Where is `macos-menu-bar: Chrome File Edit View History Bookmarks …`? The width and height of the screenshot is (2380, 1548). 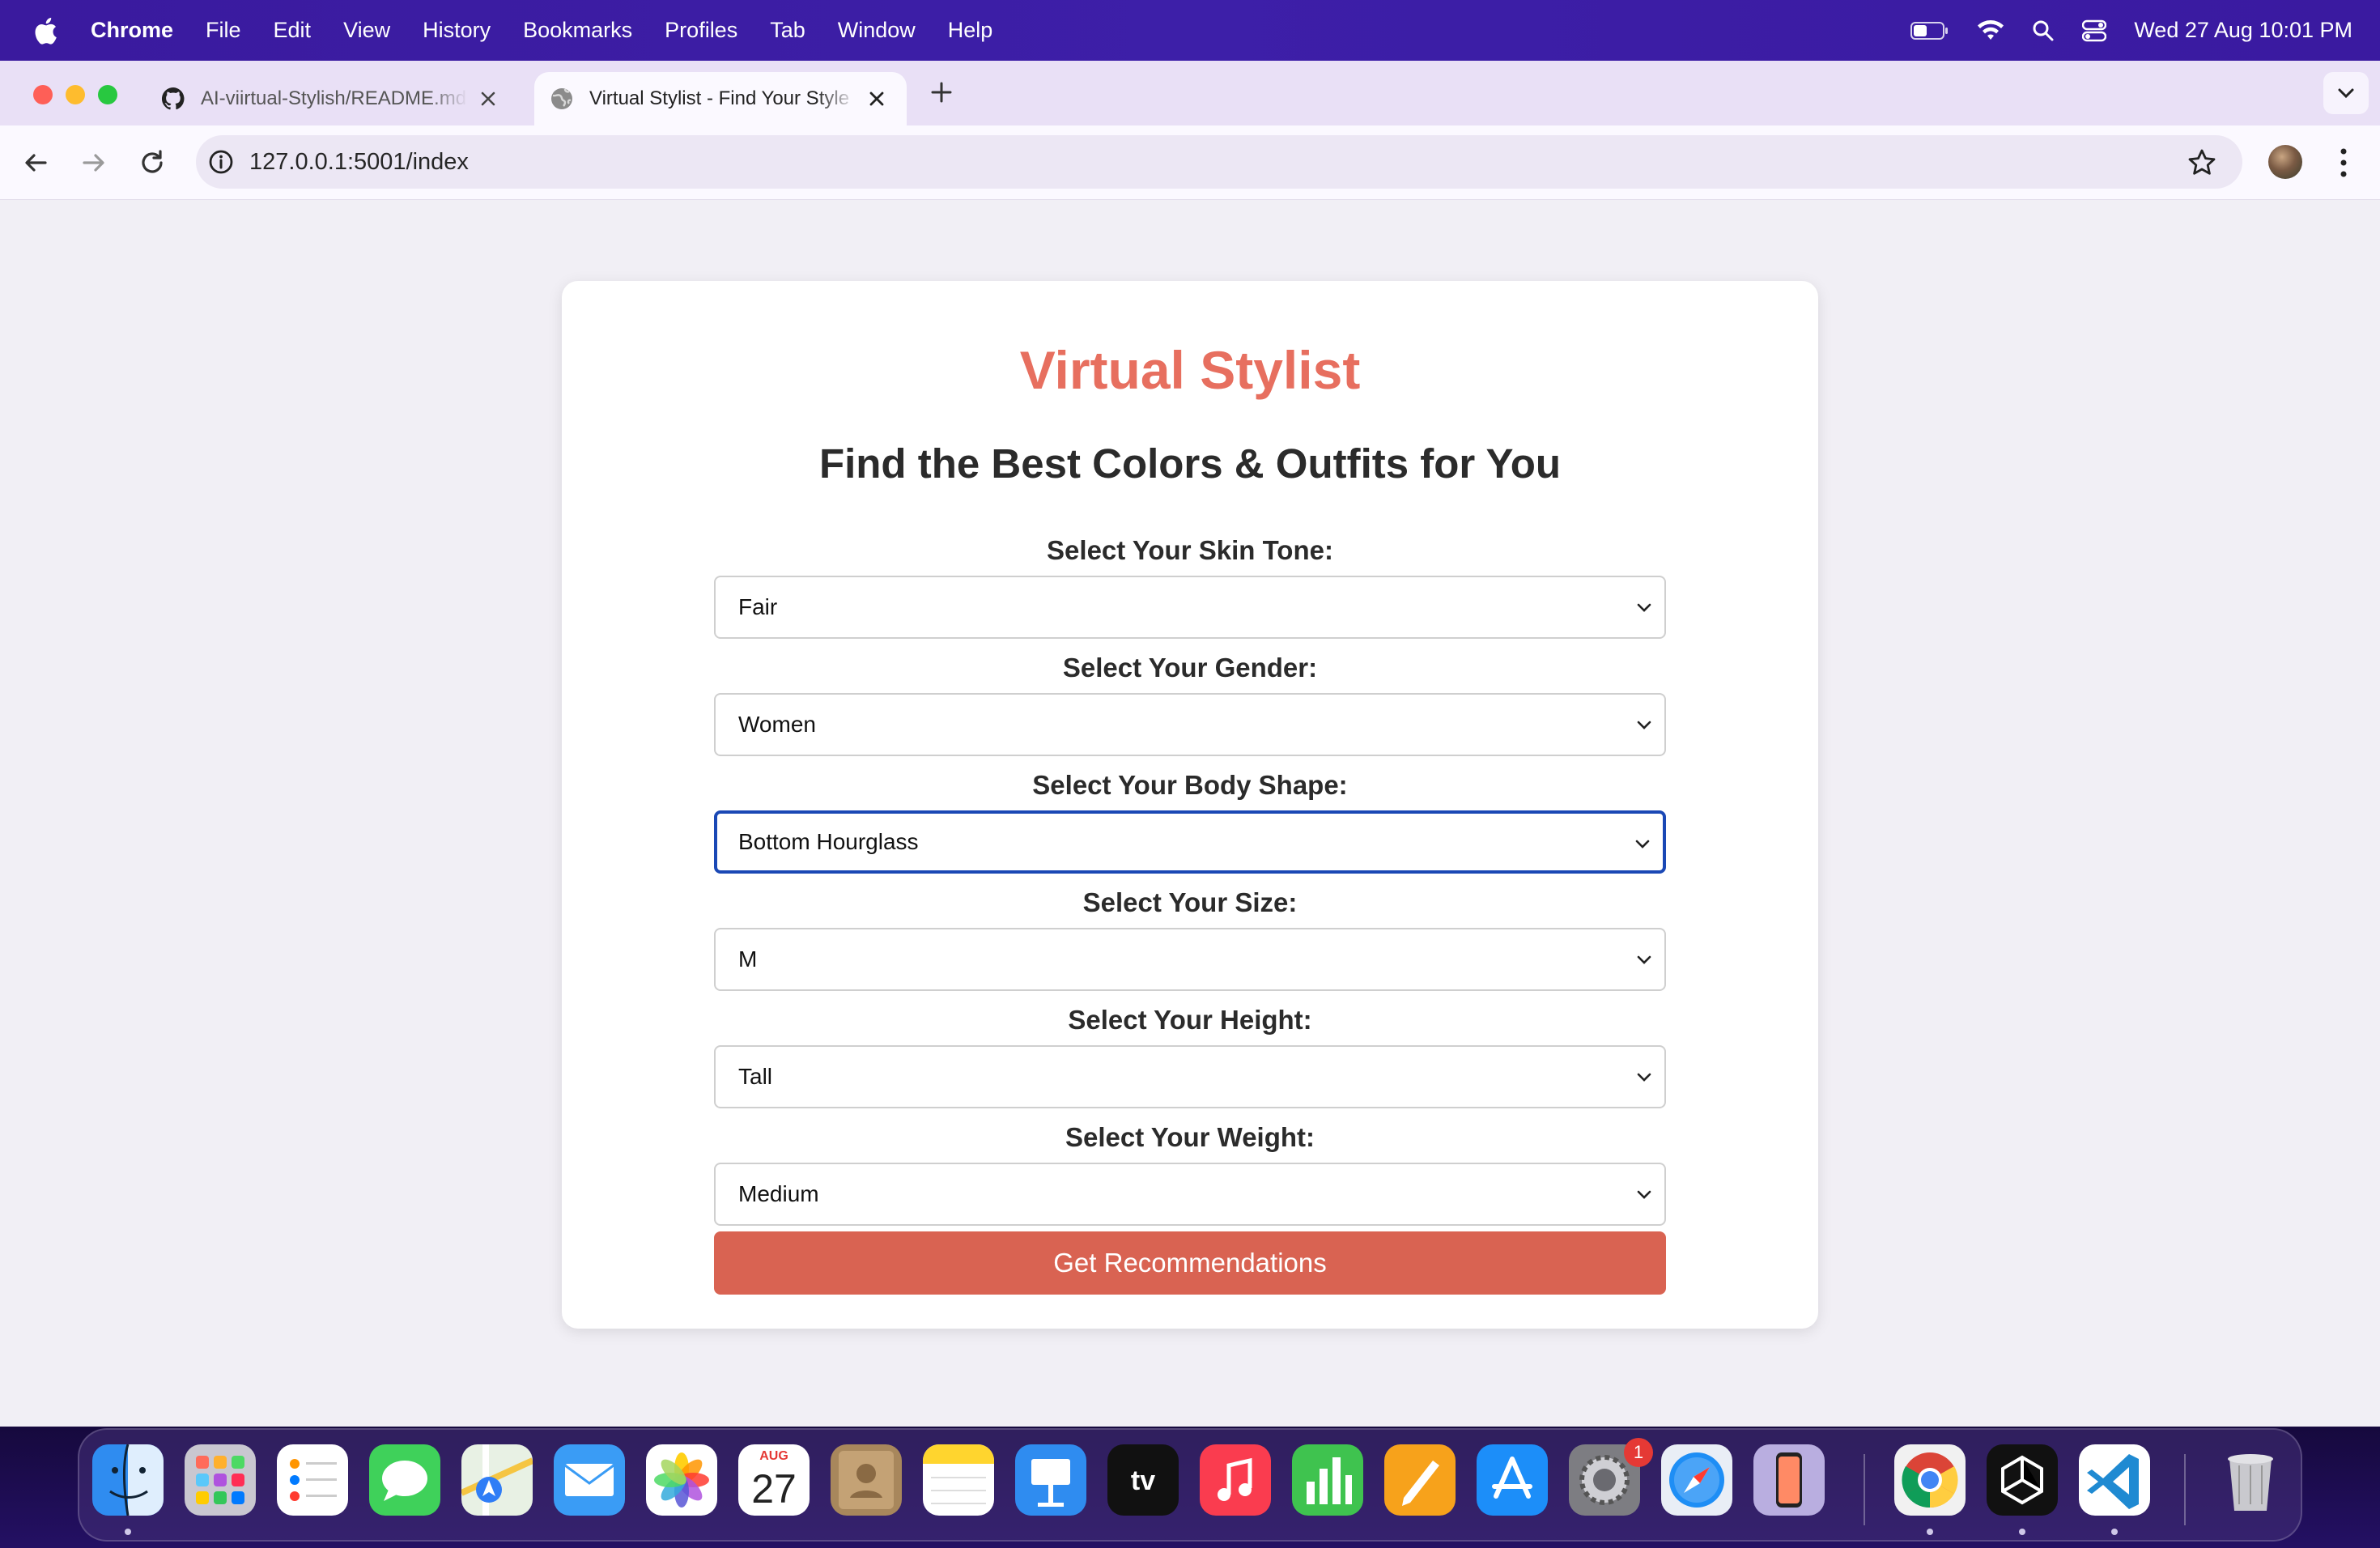
macos-menu-bar: Chrome File Edit View History Bookmarks … is located at coordinates (1190, 31).